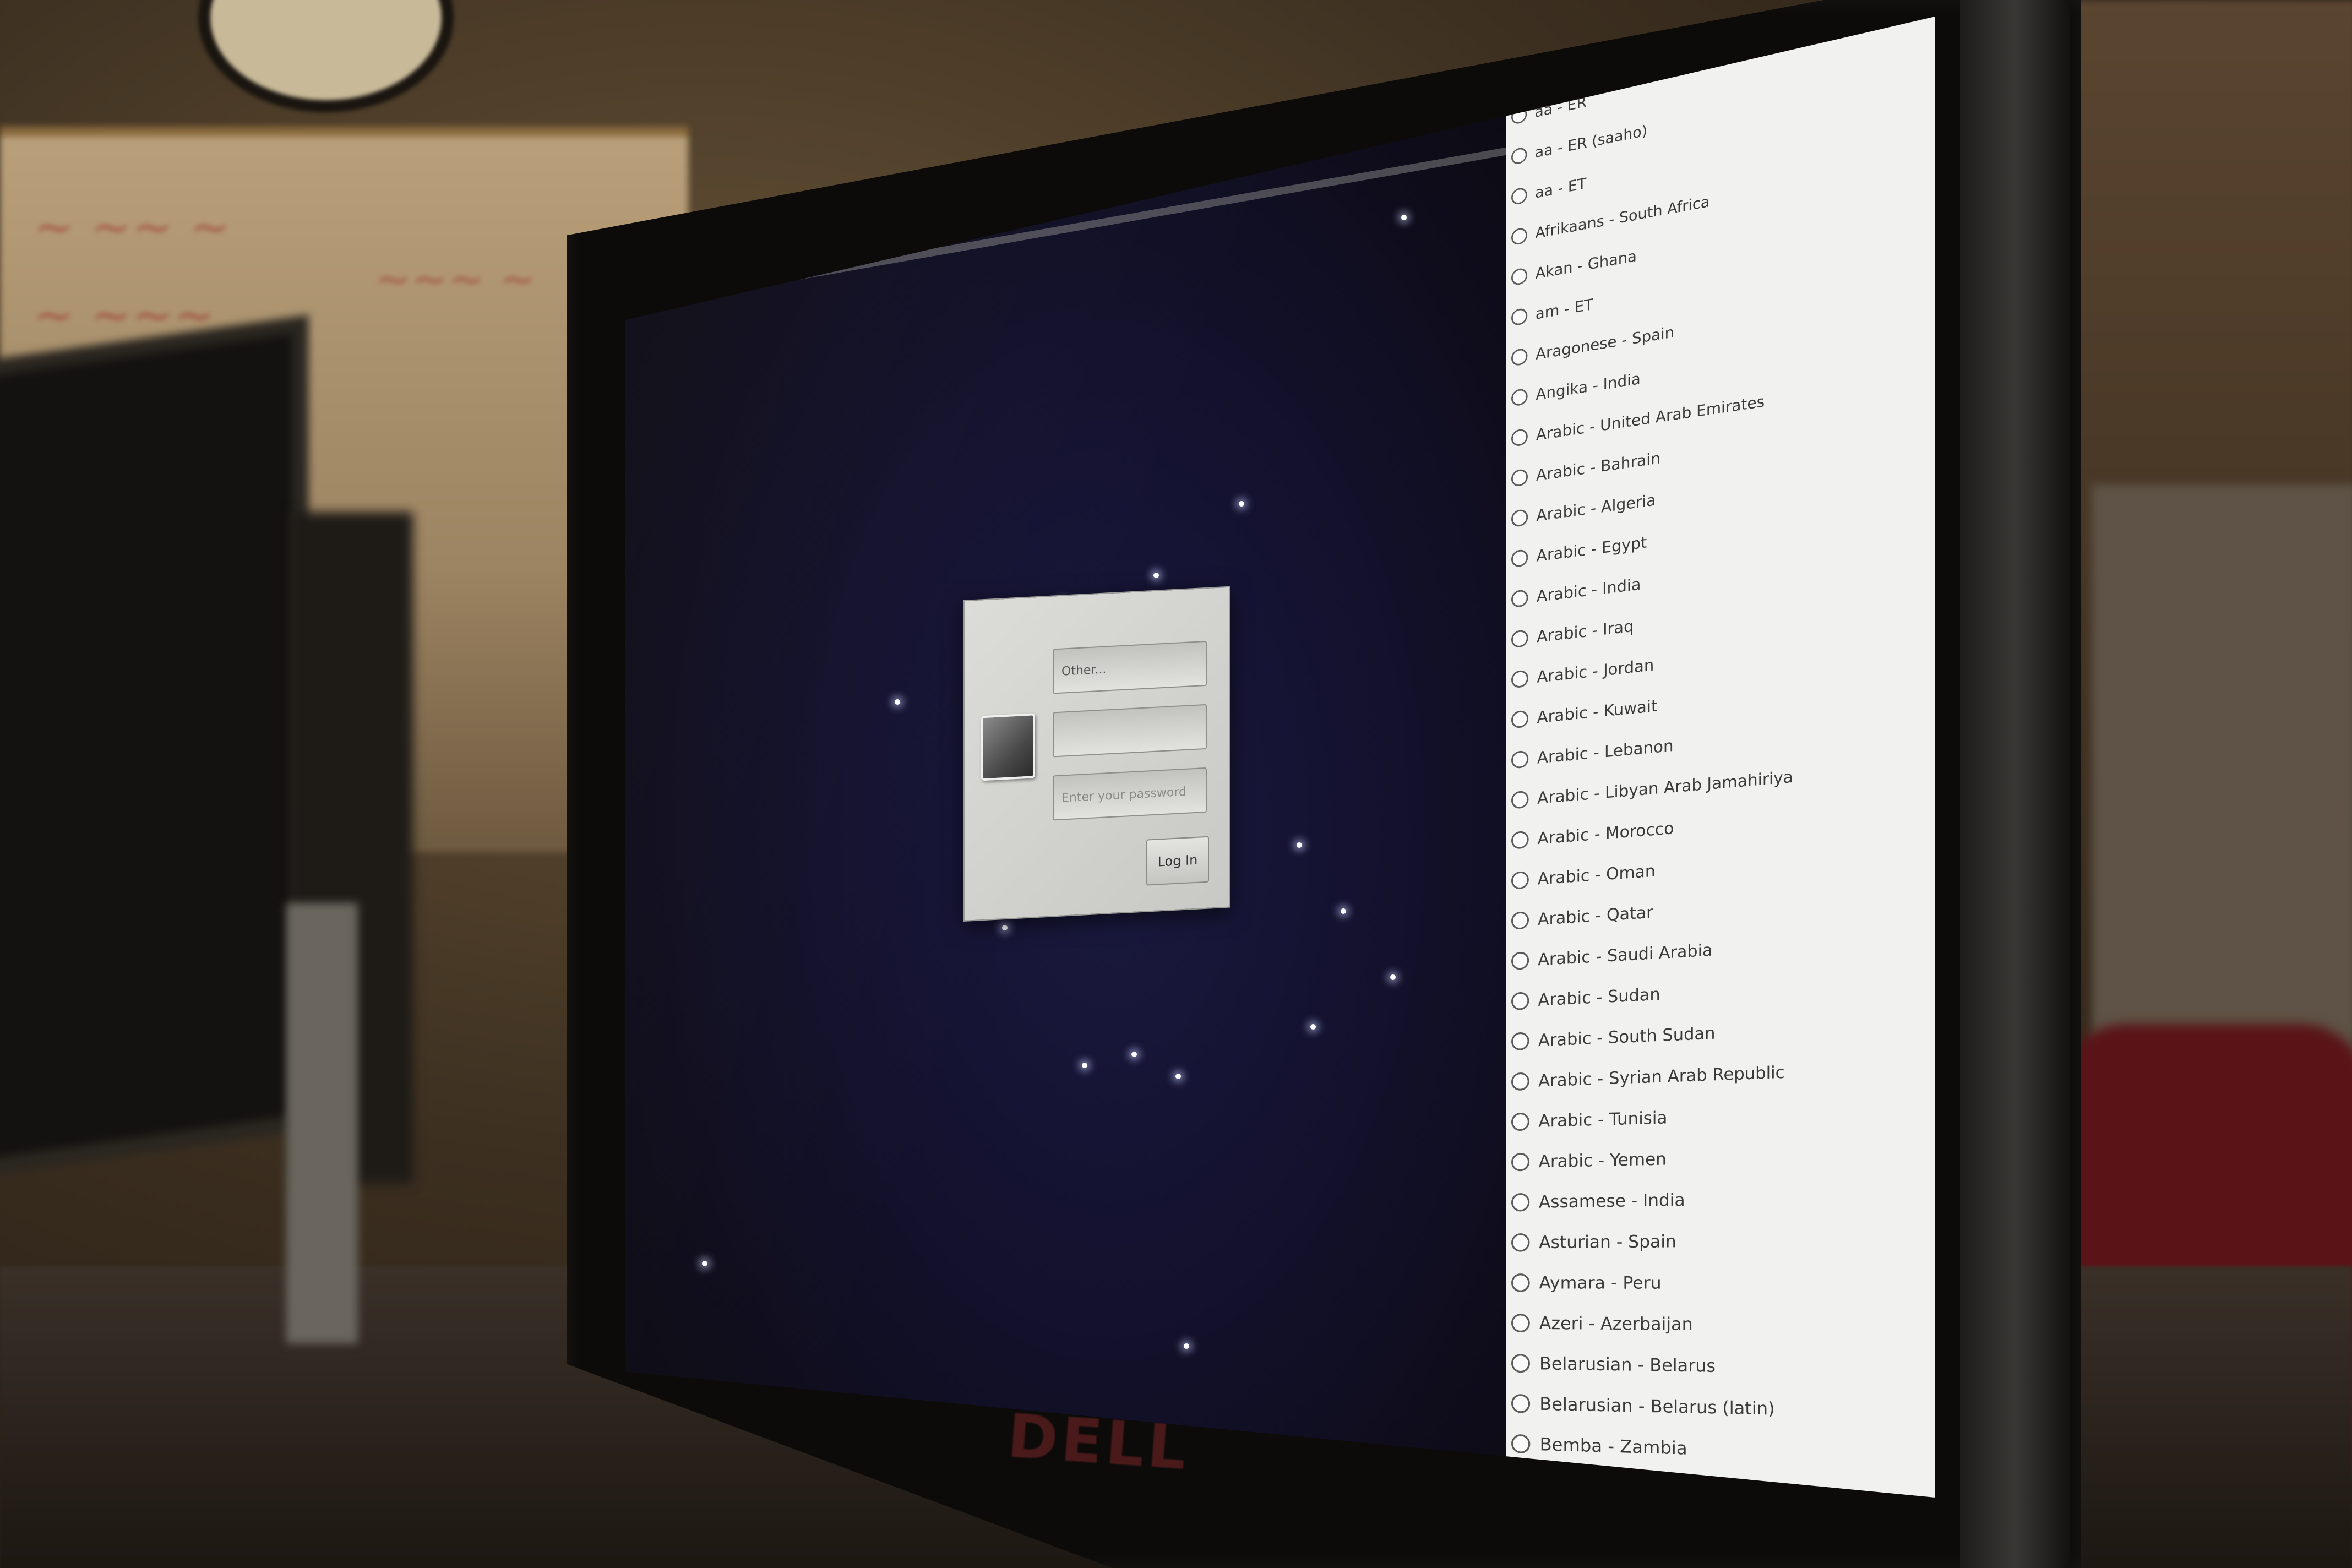 The width and height of the screenshot is (2352, 1568). I want to click on language-label: Belarusian - Belarus (latin), so click(1657, 1406).